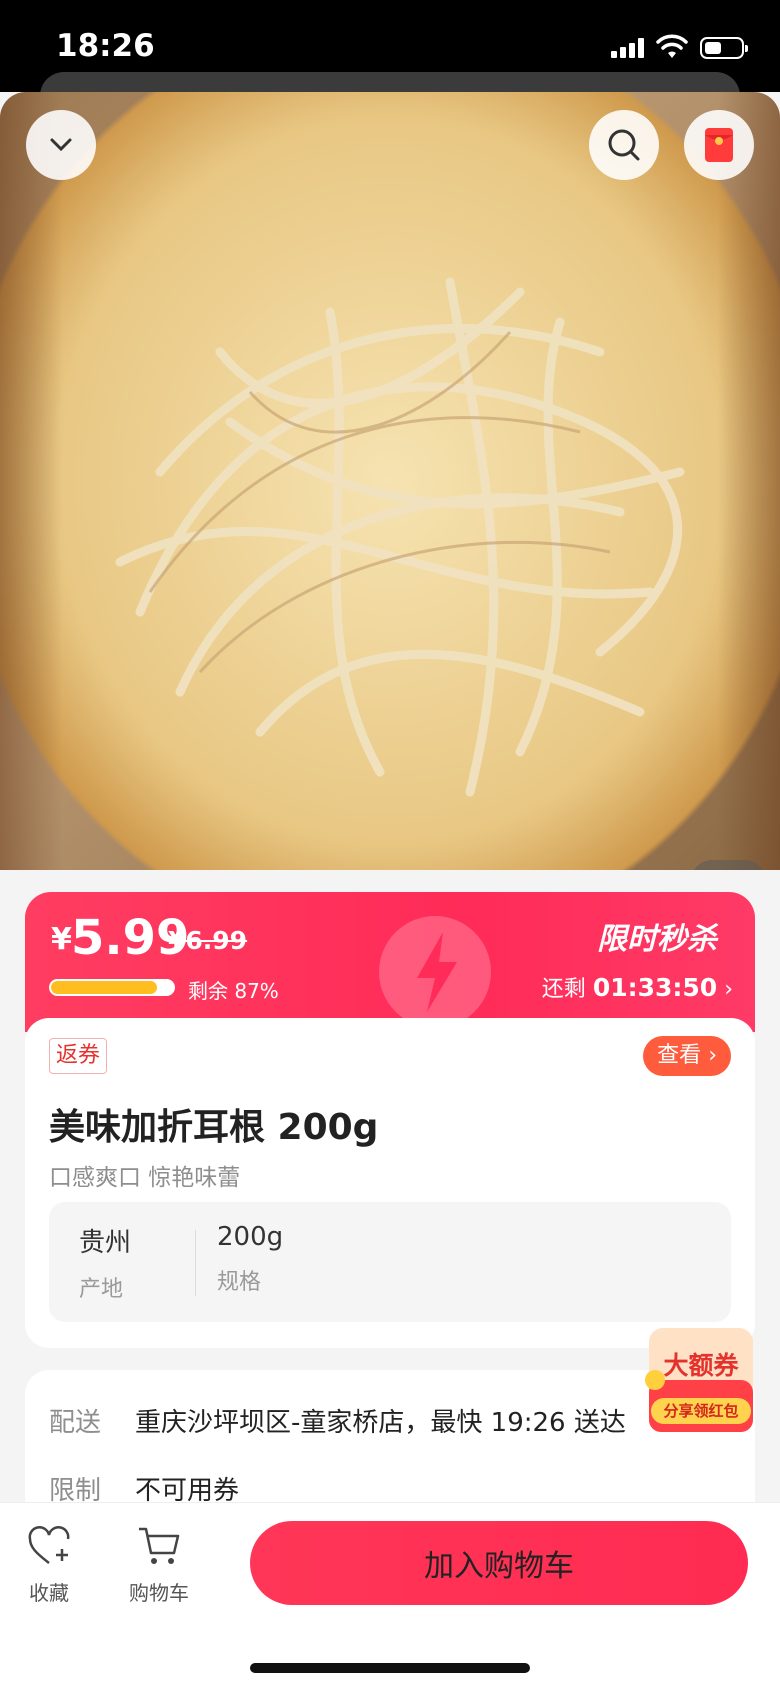  I want to click on stock-progress-bar, so click(112, 987).